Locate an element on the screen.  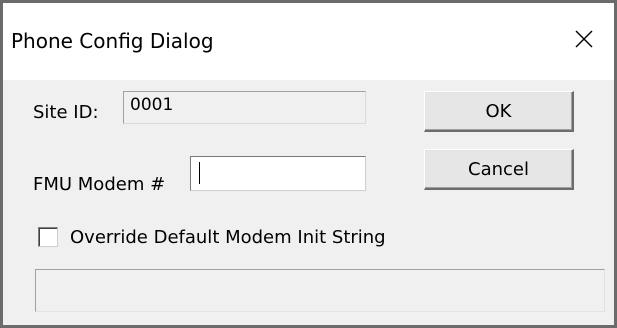
site-id-value: 0001 is located at coordinates (152, 105).